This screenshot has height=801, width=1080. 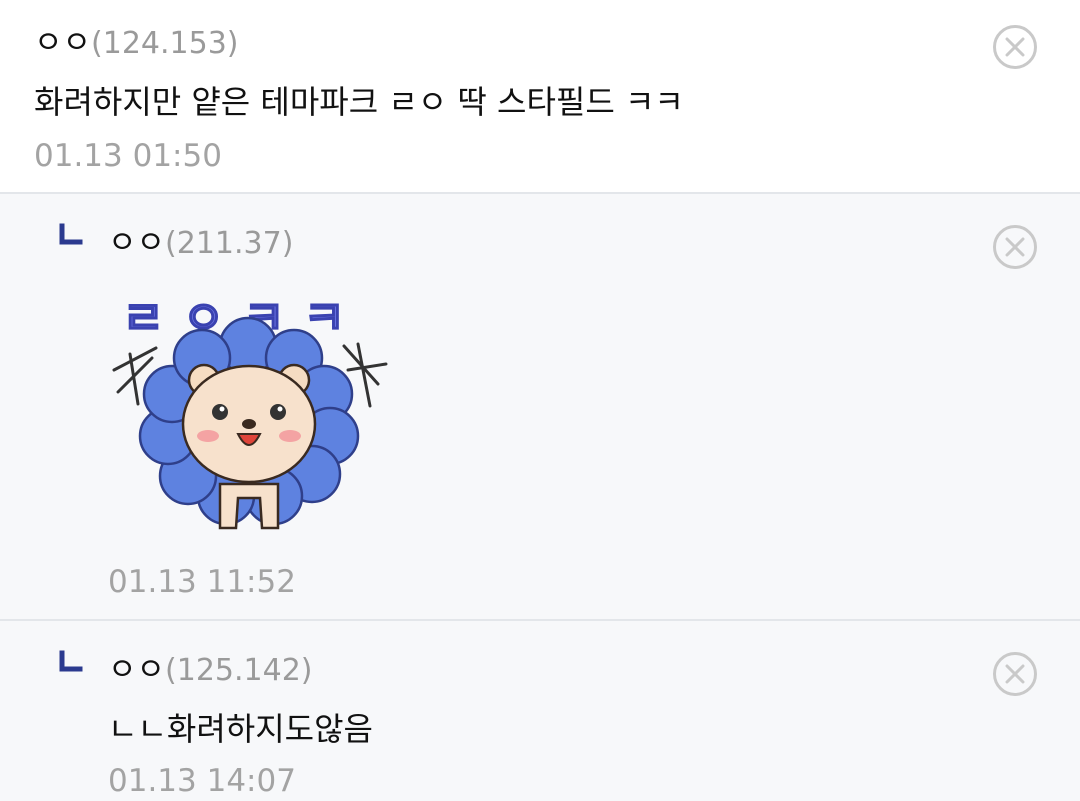 I want to click on author-ip: (125.142), so click(x=239, y=670).